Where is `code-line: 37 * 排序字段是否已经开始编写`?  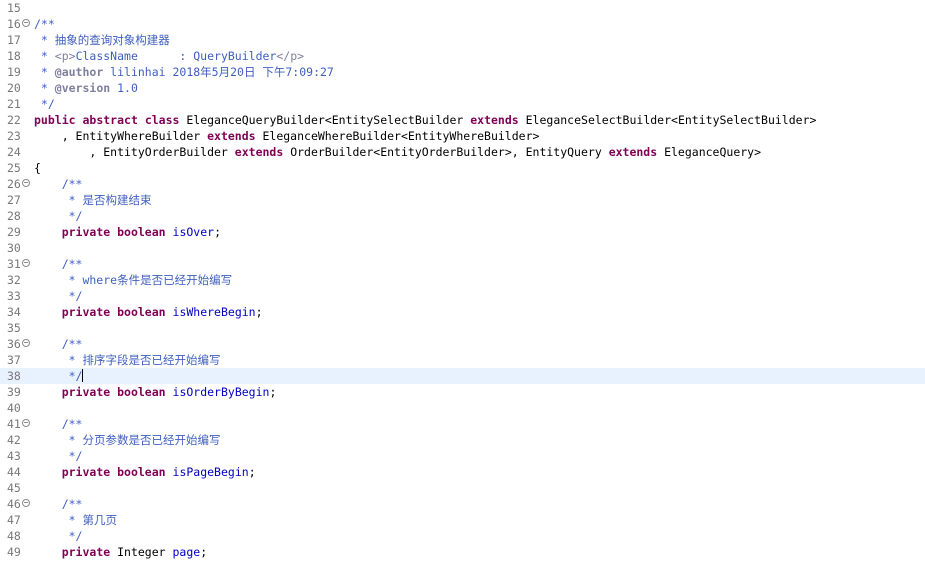
code-line: 37 * 排序字段是否已经开始编写 is located at coordinates (462, 360).